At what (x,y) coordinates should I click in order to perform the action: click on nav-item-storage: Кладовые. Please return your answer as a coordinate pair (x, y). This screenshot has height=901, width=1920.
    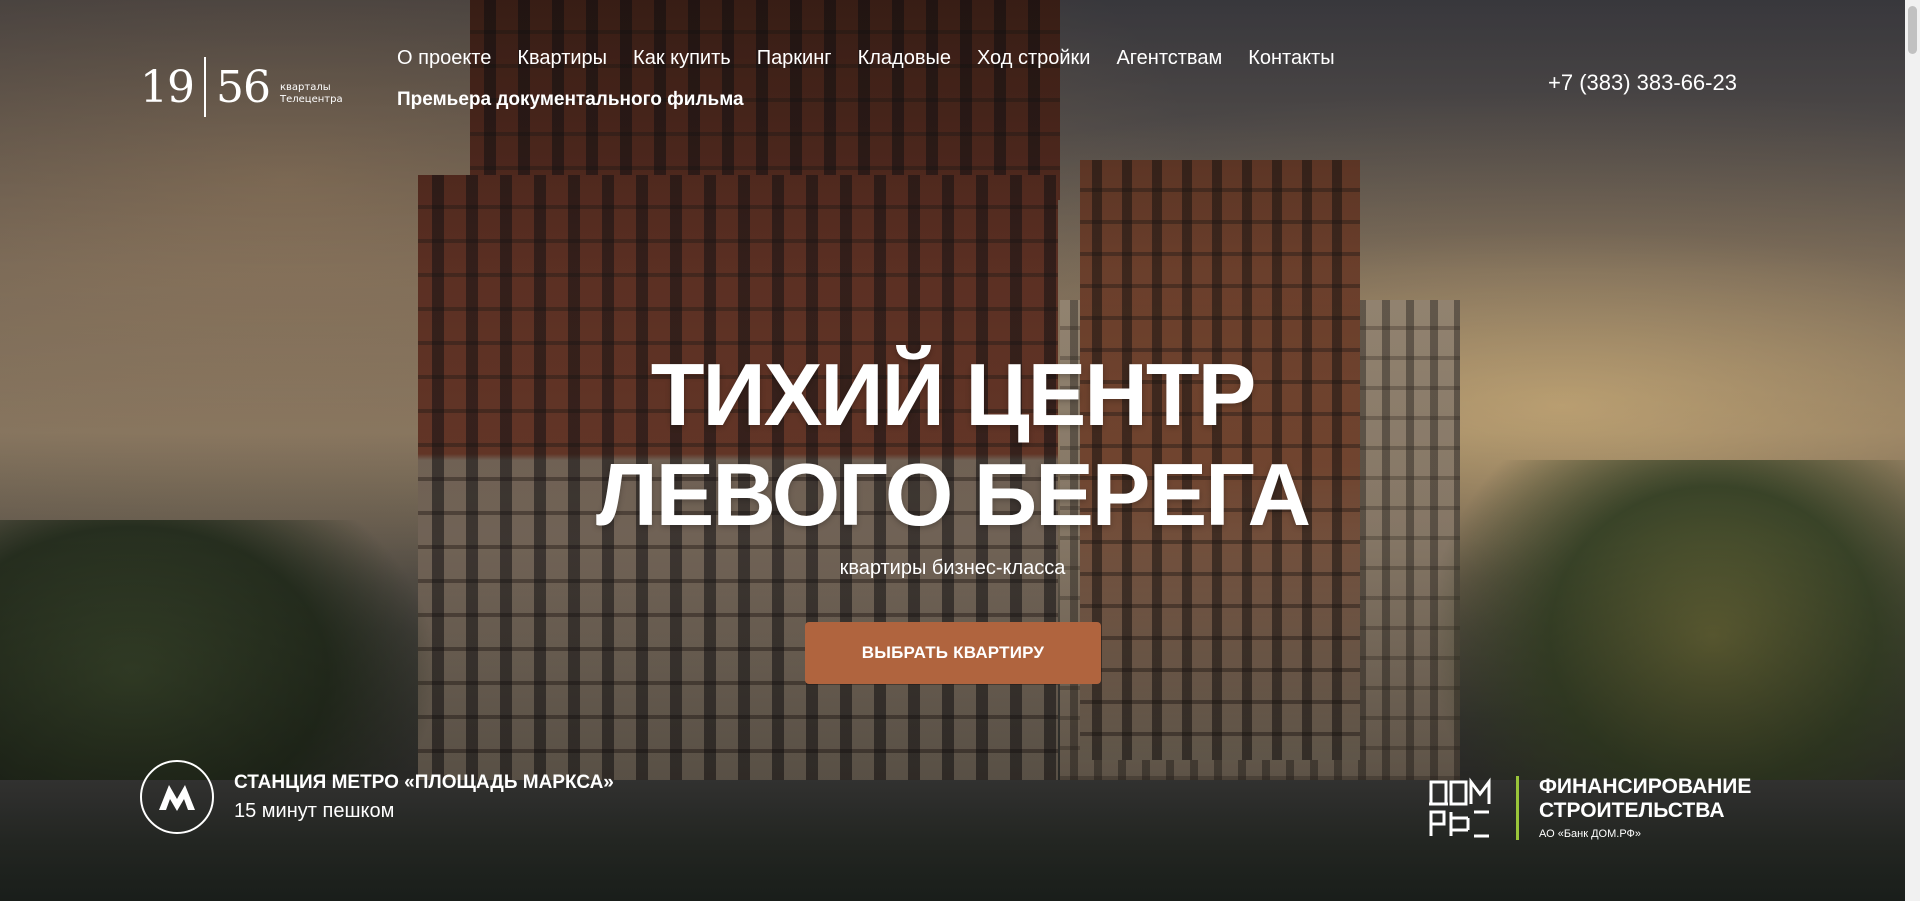
    Looking at the image, I should click on (904, 58).